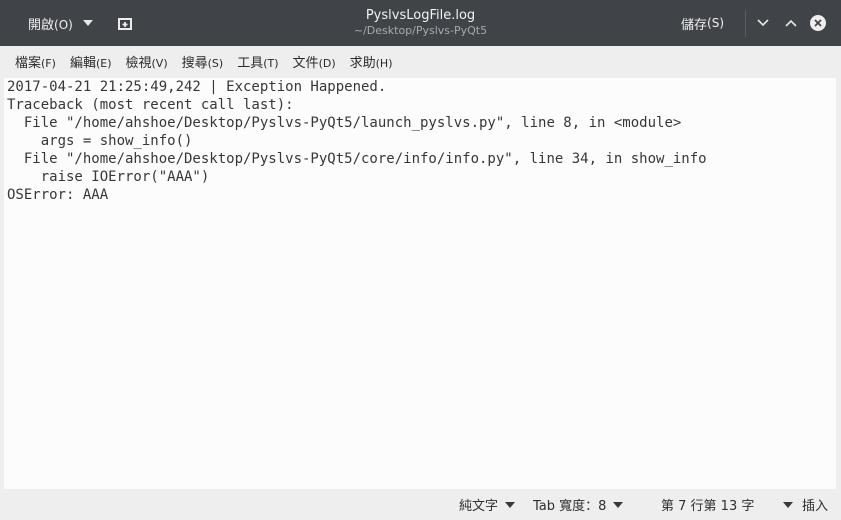  Describe the element at coordinates (35, 62) in the screenshot. I see `menu-file: 檔案(F)` at that location.